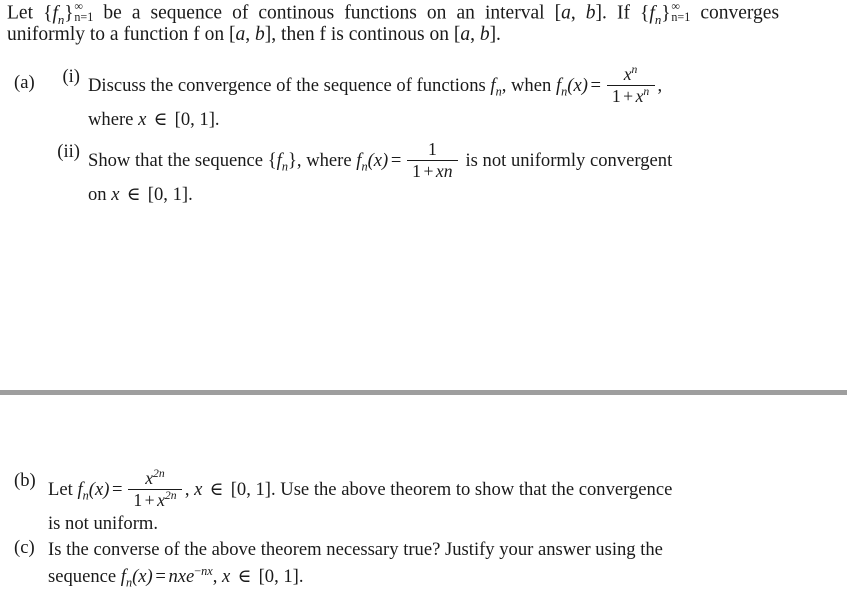  I want to click on section-divider, so click(423, 392).